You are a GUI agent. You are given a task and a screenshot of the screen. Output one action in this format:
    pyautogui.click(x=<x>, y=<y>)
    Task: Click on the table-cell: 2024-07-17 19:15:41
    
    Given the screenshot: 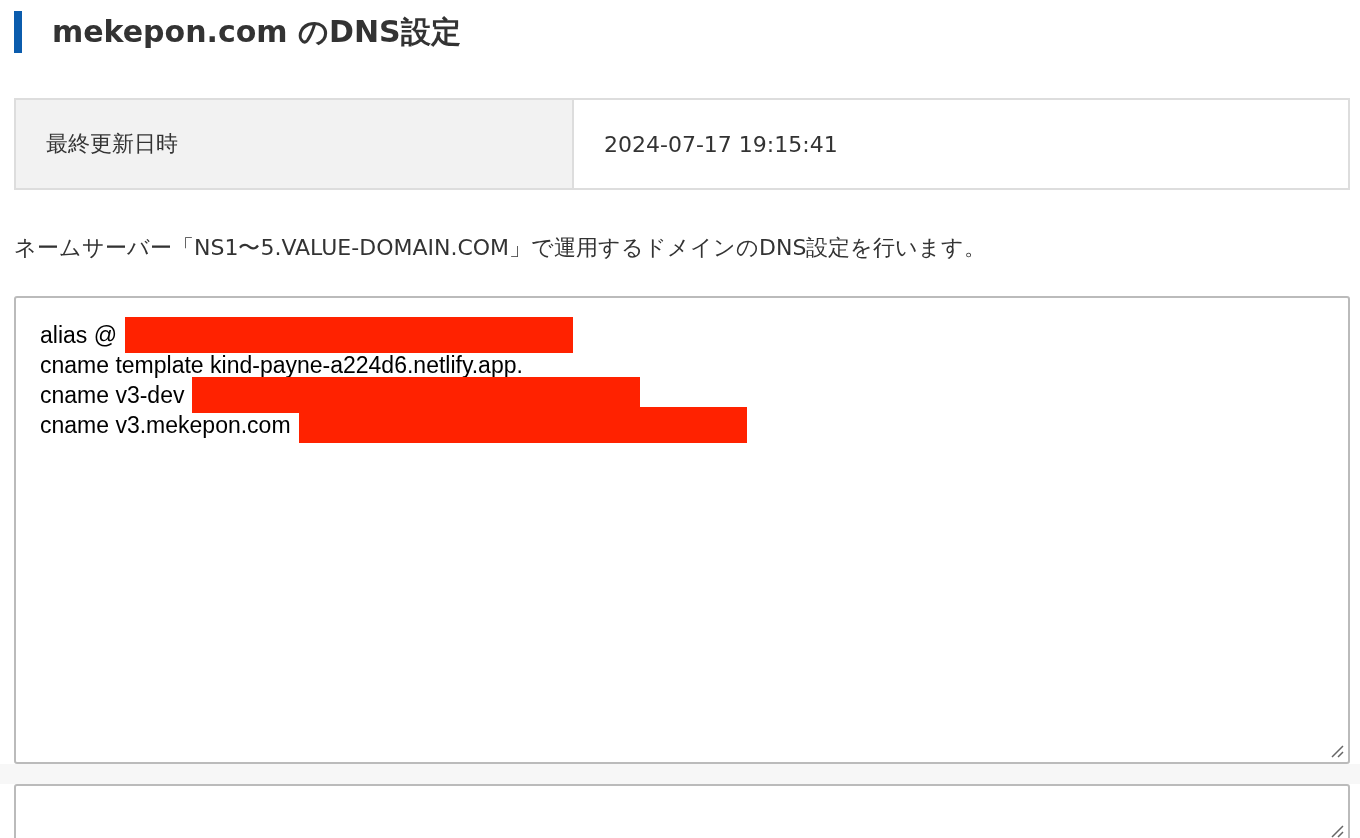 What is the action you would take?
    pyautogui.click(x=961, y=144)
    